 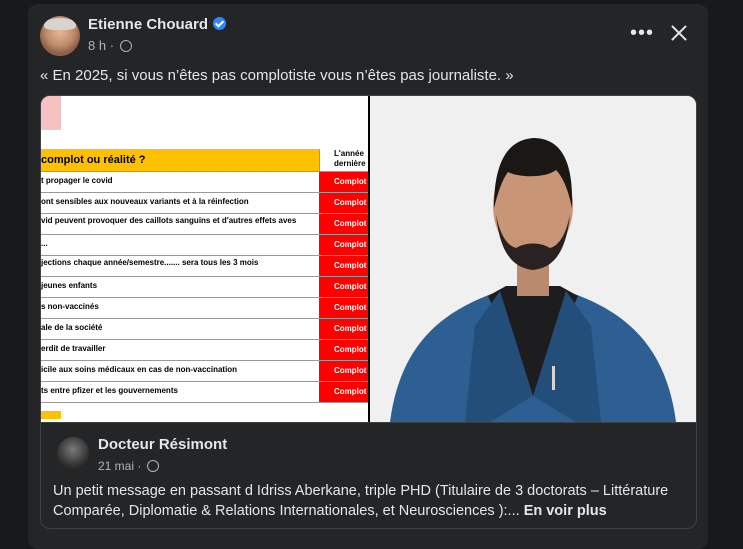 What do you see at coordinates (220, 23) in the screenshot?
I see `verified-badge-icon` at bounding box center [220, 23].